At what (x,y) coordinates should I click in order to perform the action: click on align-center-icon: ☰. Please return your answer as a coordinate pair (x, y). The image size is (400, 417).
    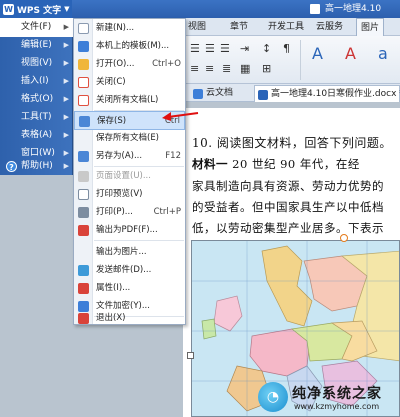
    Looking at the image, I should click on (210, 48).